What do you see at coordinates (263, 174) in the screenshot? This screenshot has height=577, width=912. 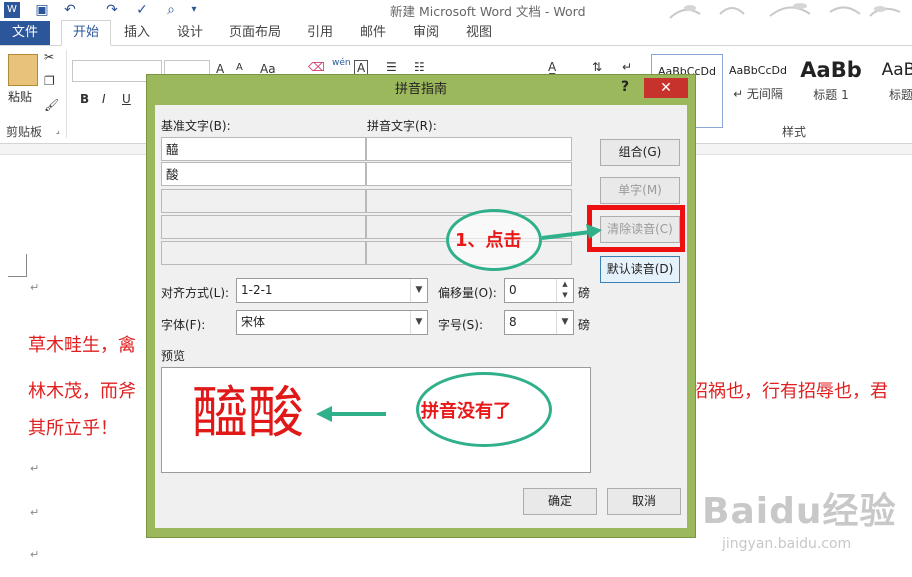 I see `base-text-field-2: 酸` at bounding box center [263, 174].